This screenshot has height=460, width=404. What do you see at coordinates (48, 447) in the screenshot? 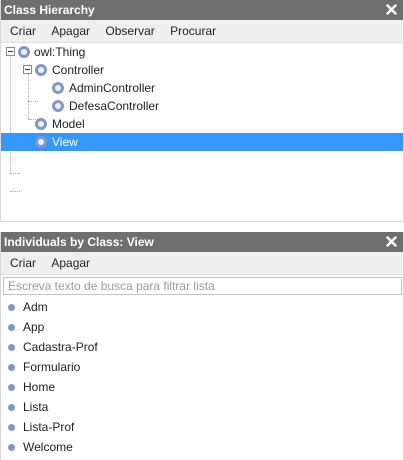
I see `list-item-label: Welcome` at bounding box center [48, 447].